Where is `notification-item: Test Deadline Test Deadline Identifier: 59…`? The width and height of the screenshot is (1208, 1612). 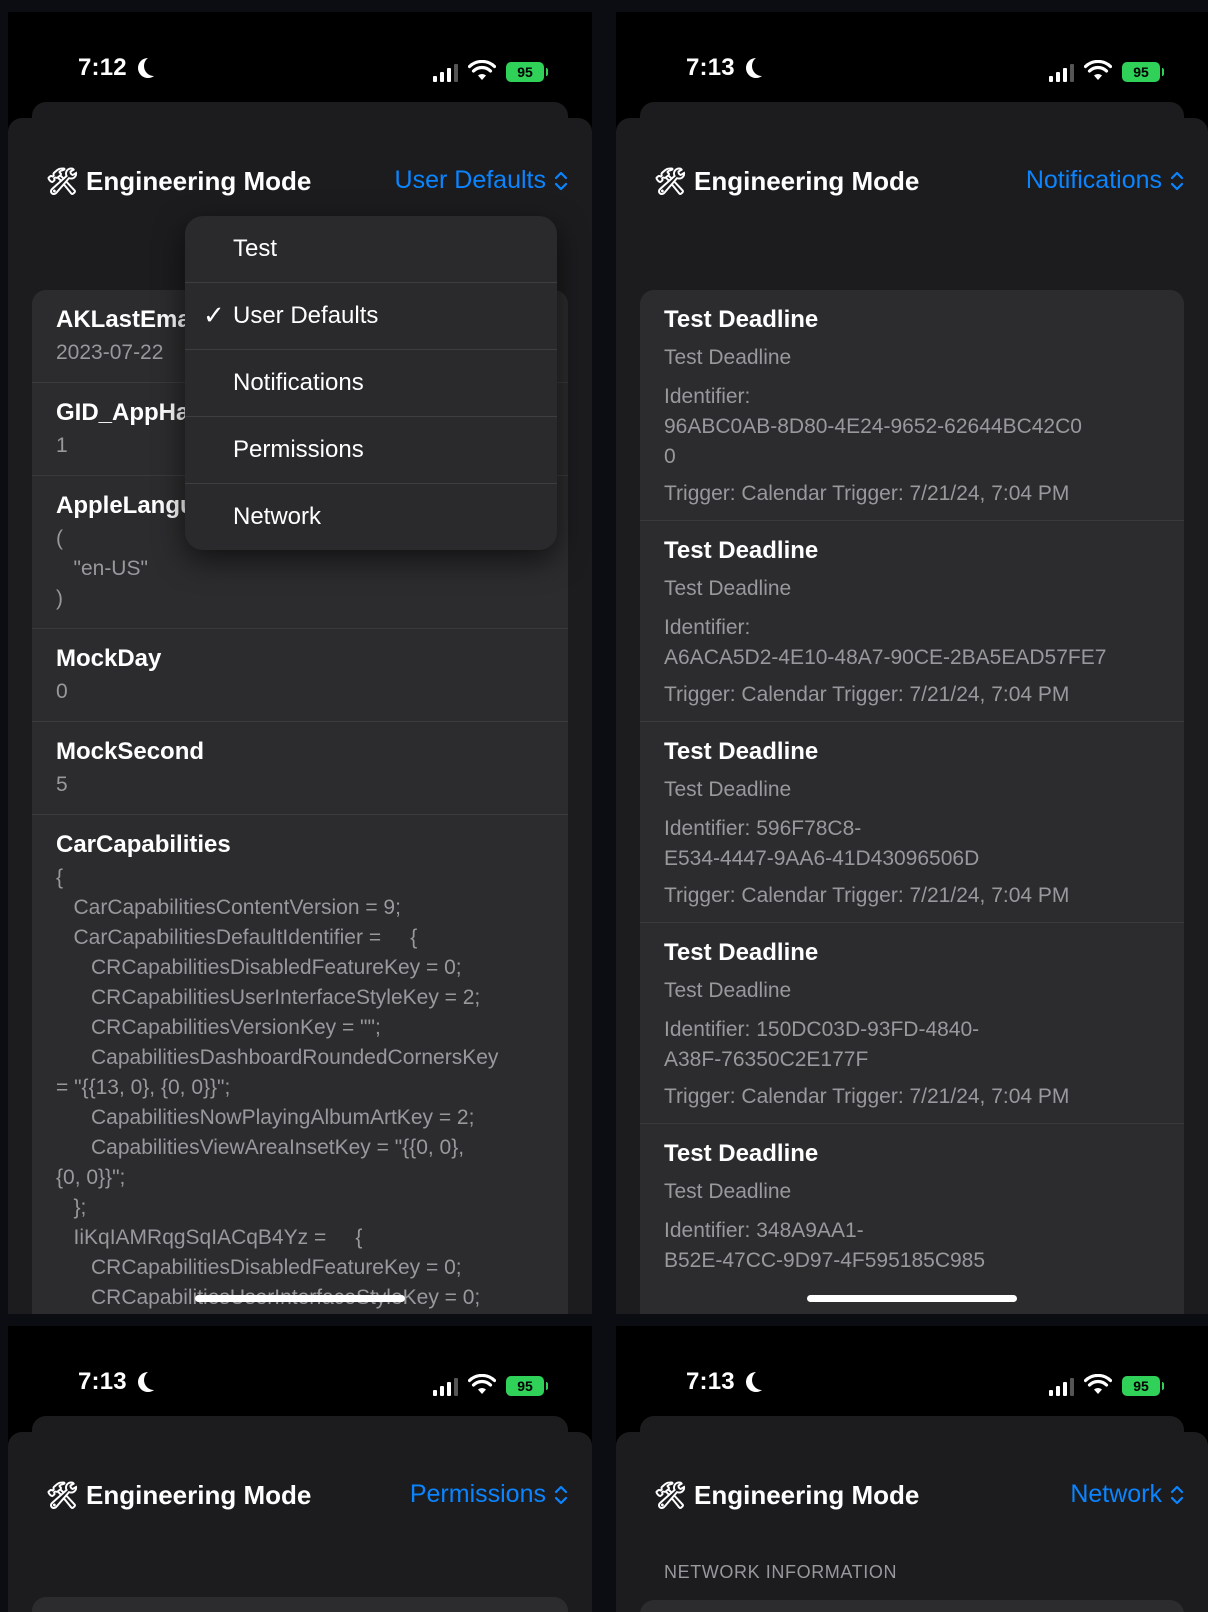
notification-item: Test Deadline Test Deadline Identifier: 59… is located at coordinates (912, 822).